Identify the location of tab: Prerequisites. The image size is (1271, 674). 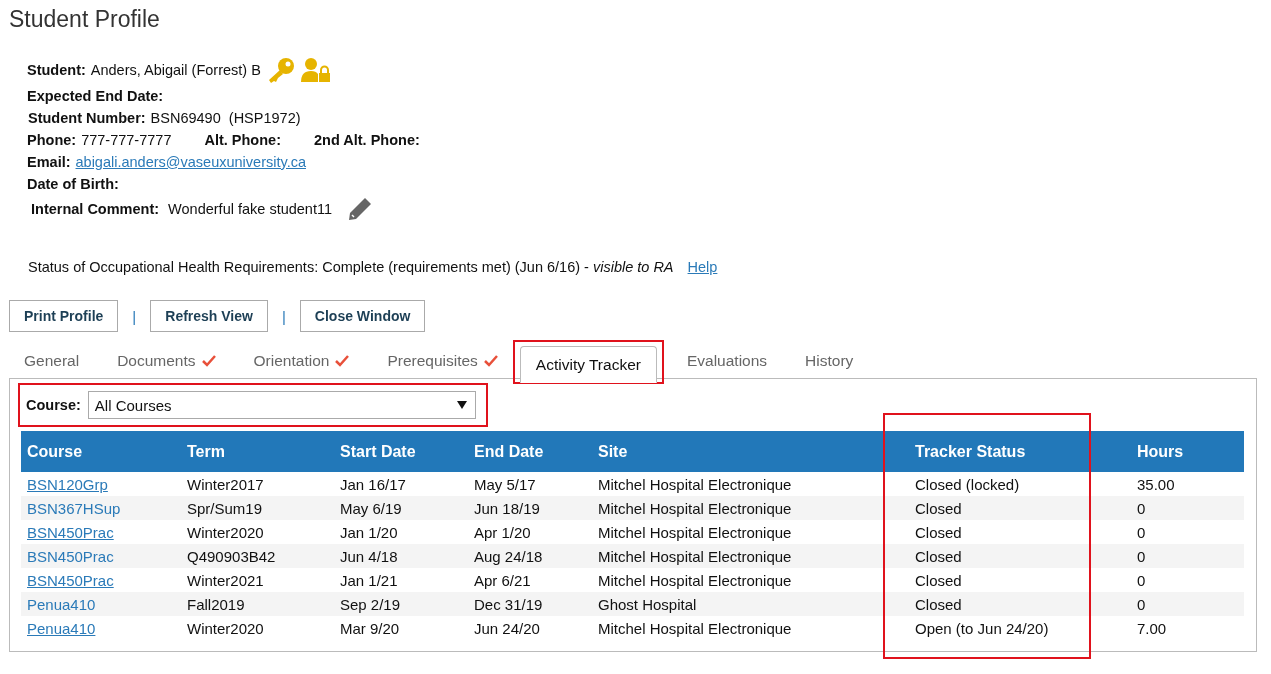
(442, 360).